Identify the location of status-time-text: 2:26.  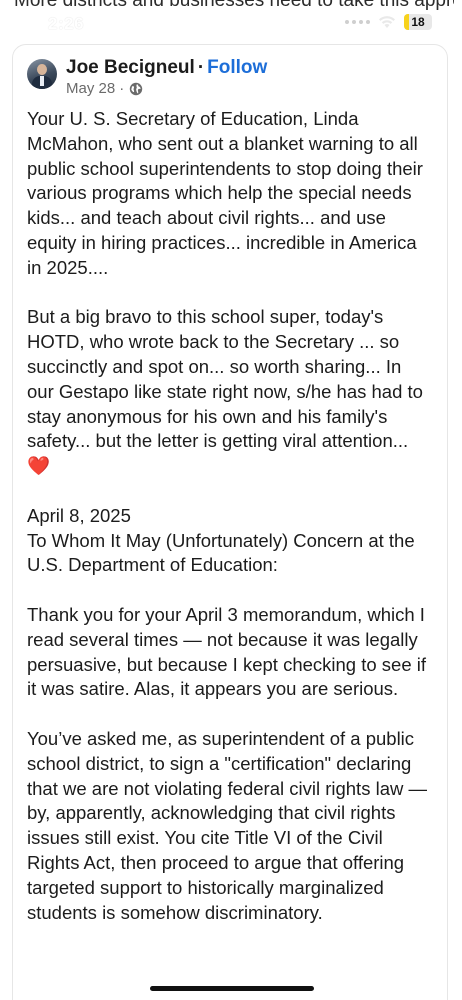
(66, 23).